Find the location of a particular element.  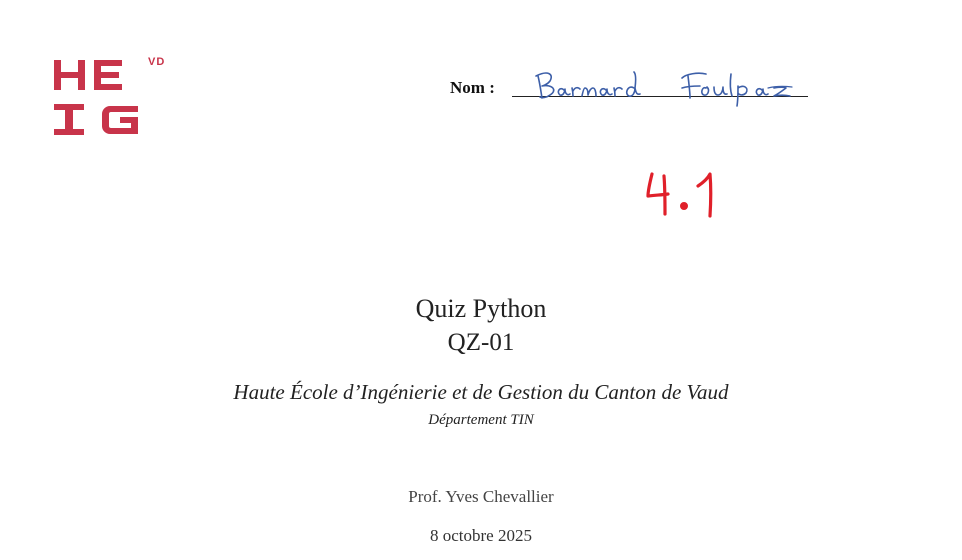

school-logo: VD is located at coordinates (114, 101).